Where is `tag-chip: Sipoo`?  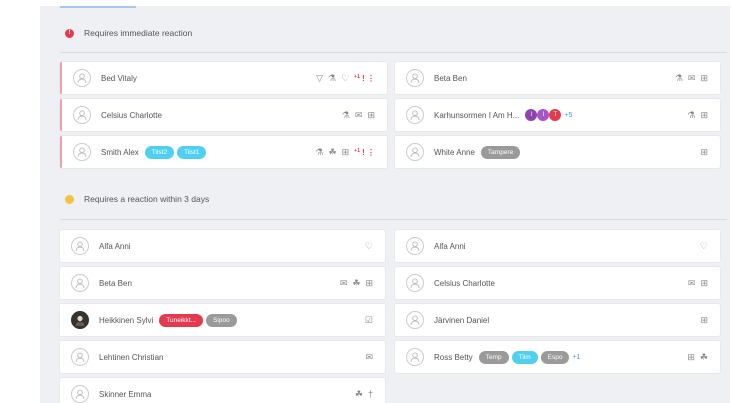 tag-chip: Sipoo is located at coordinates (221, 320).